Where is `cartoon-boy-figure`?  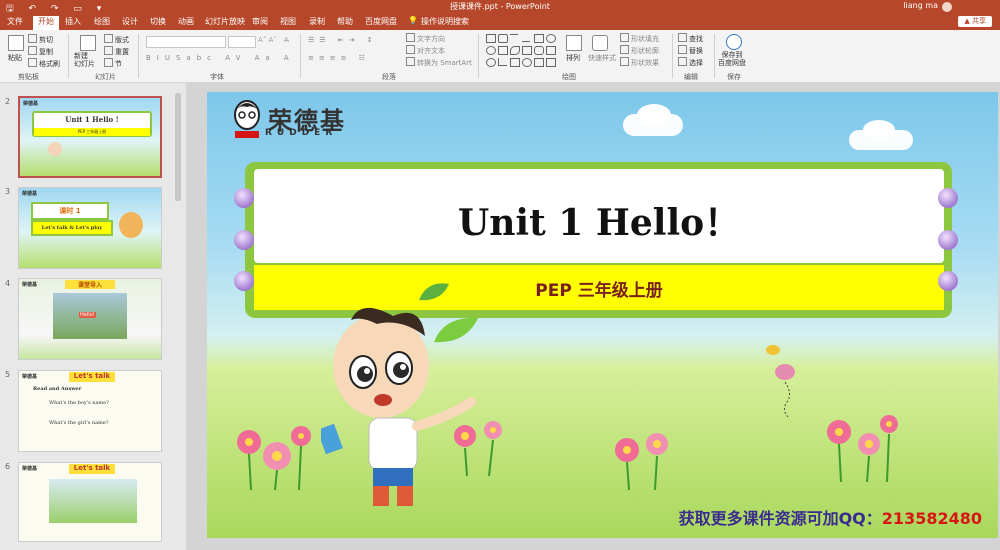
cartoon-boy-figure is located at coordinates (55, 149).